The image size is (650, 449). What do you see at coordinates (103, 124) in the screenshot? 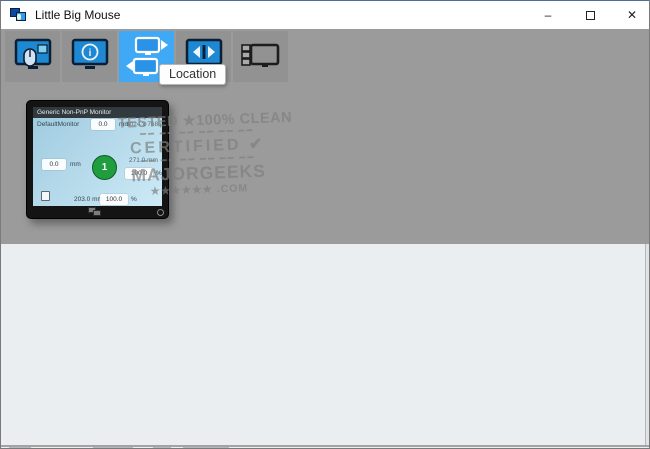
I see `monitor-top-offset-field: 0.0` at bounding box center [103, 124].